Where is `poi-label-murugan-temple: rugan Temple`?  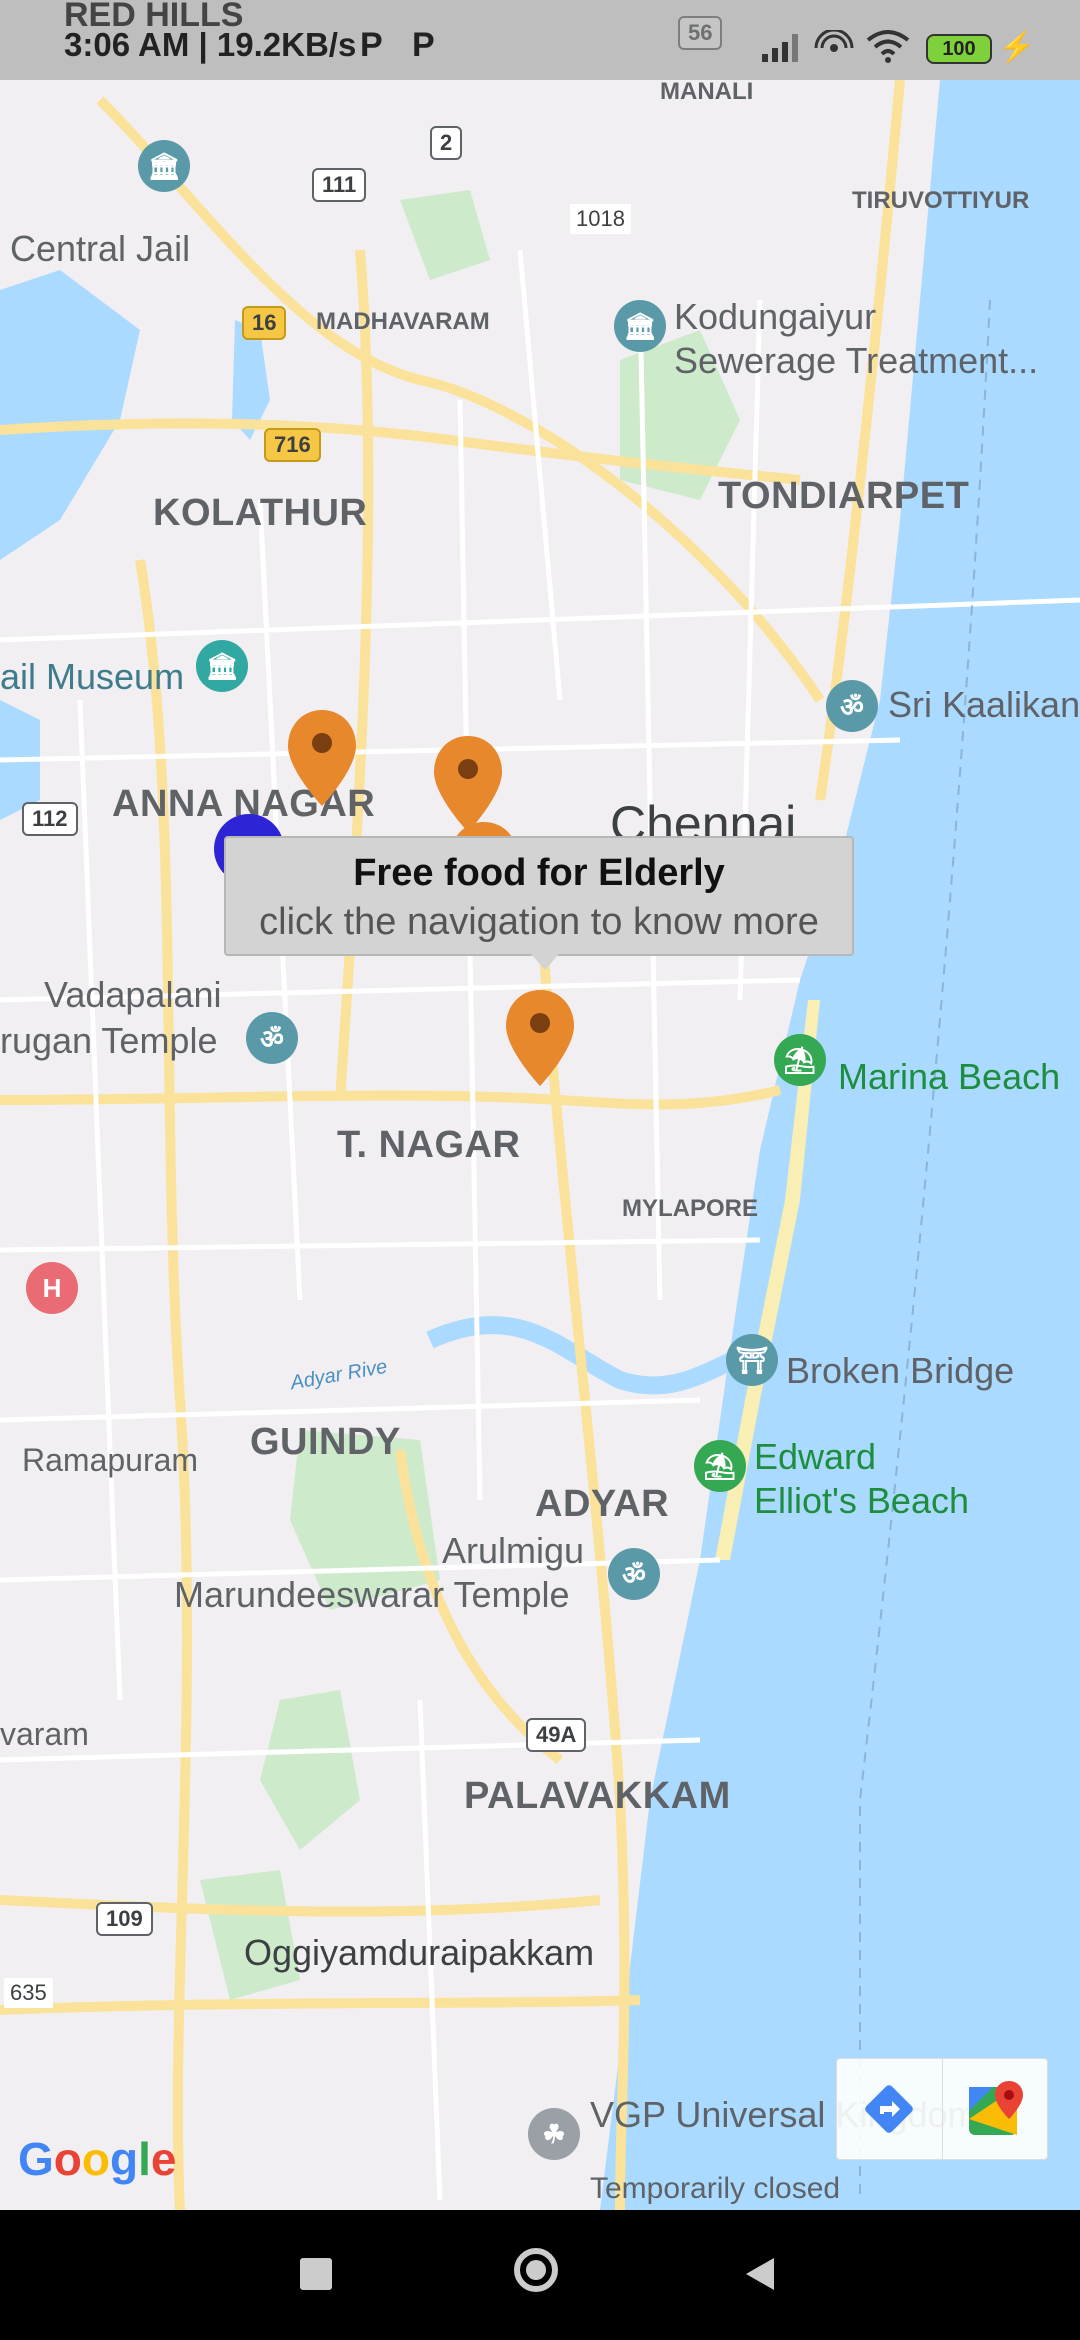 poi-label-murugan-temple: rugan Temple is located at coordinates (109, 1040).